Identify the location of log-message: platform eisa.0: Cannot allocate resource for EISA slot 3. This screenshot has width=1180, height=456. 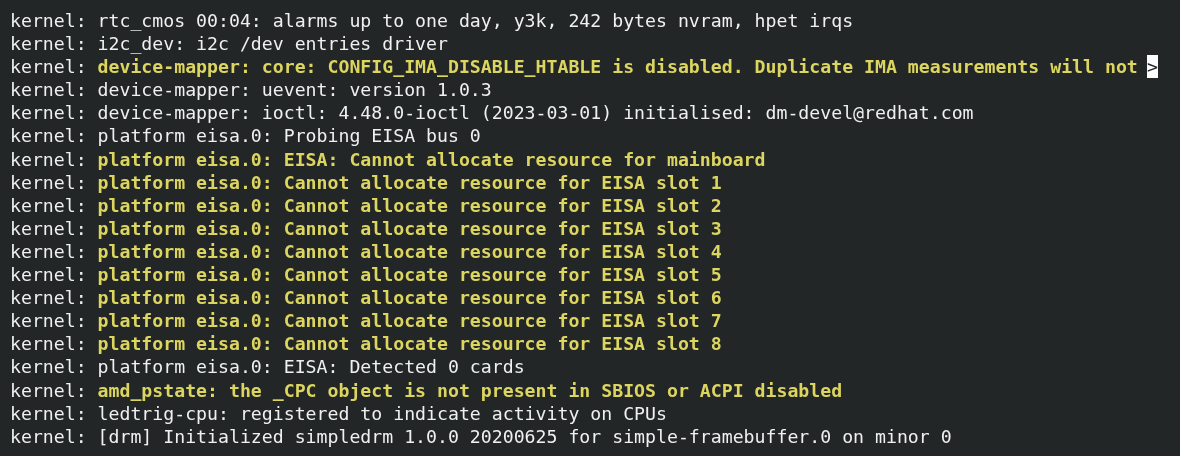
(409, 228).